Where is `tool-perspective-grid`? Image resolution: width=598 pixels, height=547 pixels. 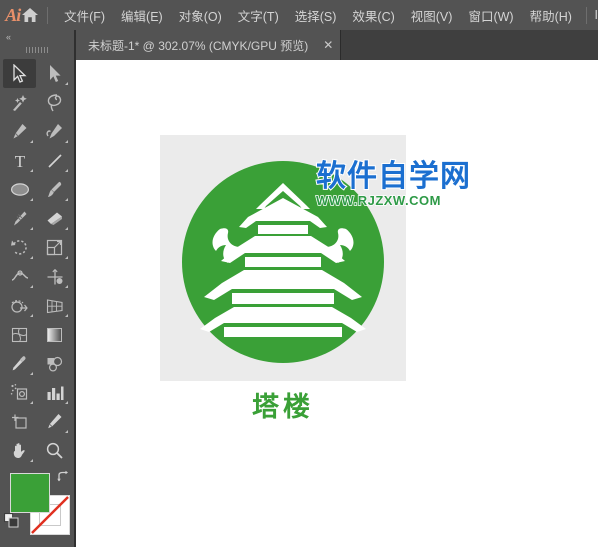 tool-perspective-grid is located at coordinates (54, 305).